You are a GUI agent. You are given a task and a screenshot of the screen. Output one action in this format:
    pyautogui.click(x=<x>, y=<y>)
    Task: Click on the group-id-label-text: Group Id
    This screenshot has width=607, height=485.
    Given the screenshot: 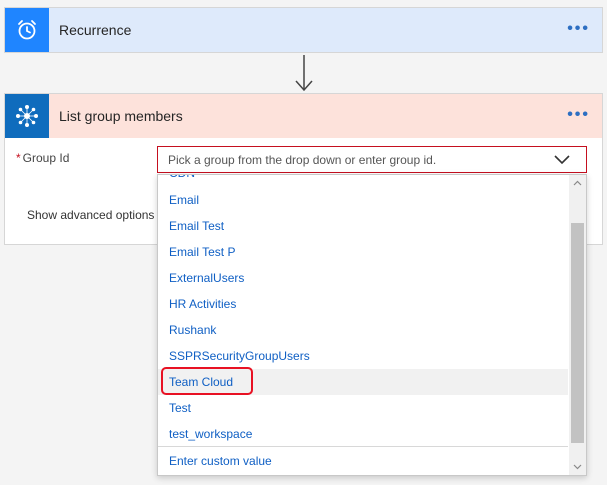 What is the action you would take?
    pyautogui.click(x=46, y=158)
    